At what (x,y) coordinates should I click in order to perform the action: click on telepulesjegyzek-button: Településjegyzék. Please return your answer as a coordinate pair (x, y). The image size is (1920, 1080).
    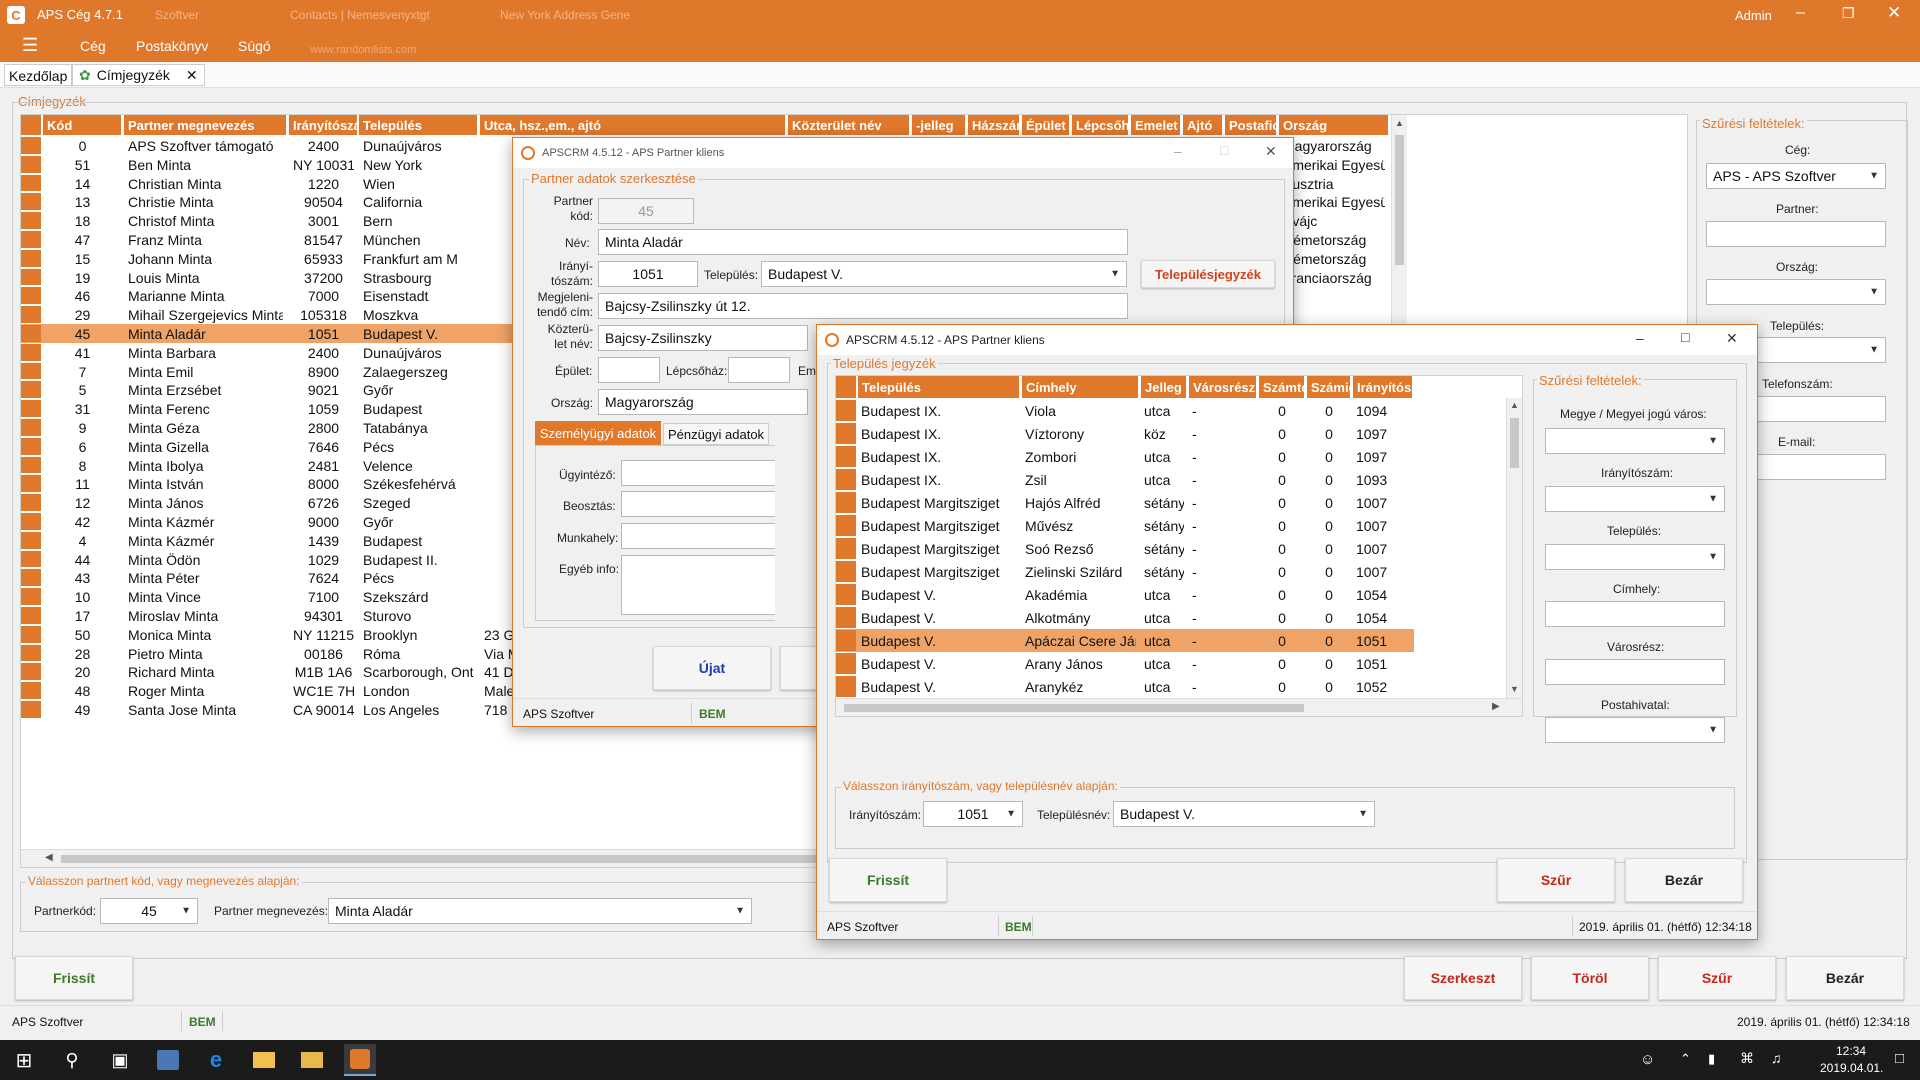
    Looking at the image, I should click on (1208, 274).